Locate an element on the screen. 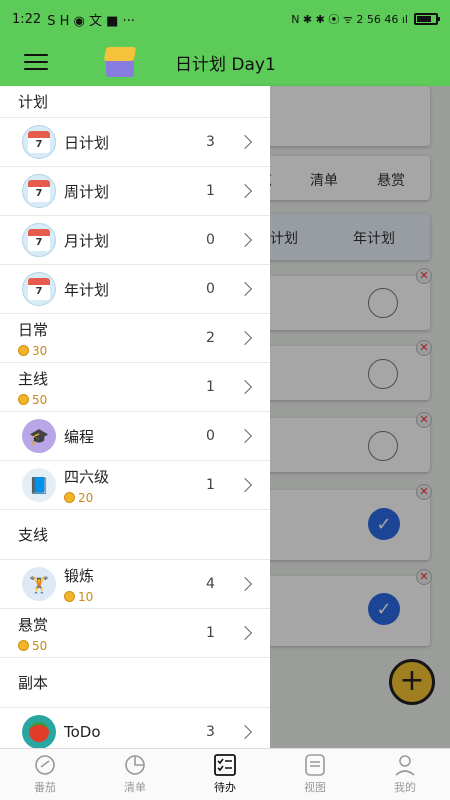 The width and height of the screenshot is (450, 800). nav-tab-tomato: 番茄 is located at coordinates (45, 774).